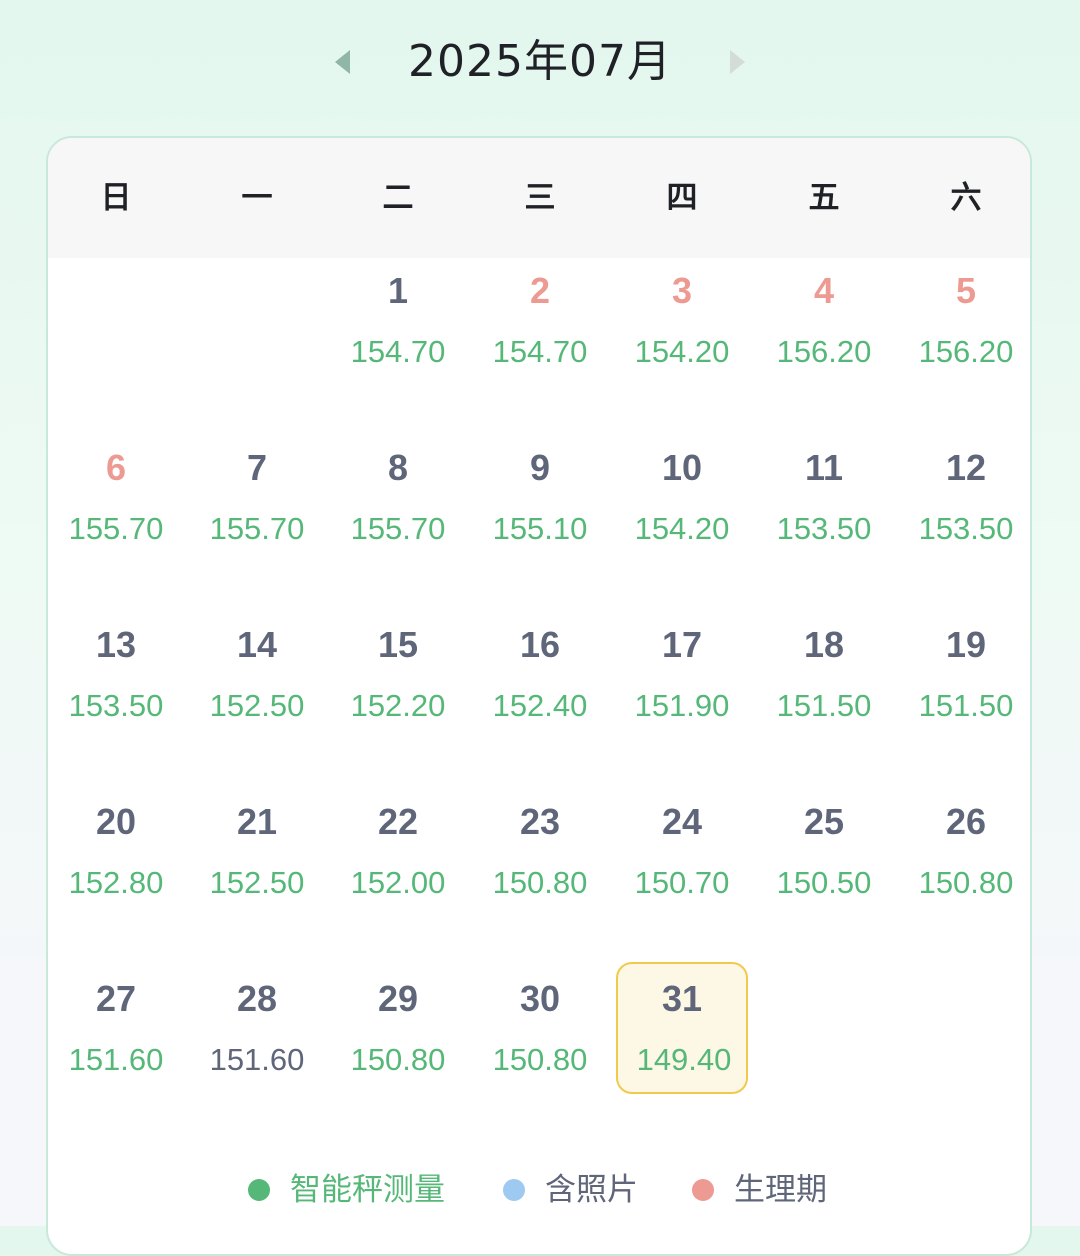  What do you see at coordinates (738, 62) in the screenshot?
I see `next-month-button` at bounding box center [738, 62].